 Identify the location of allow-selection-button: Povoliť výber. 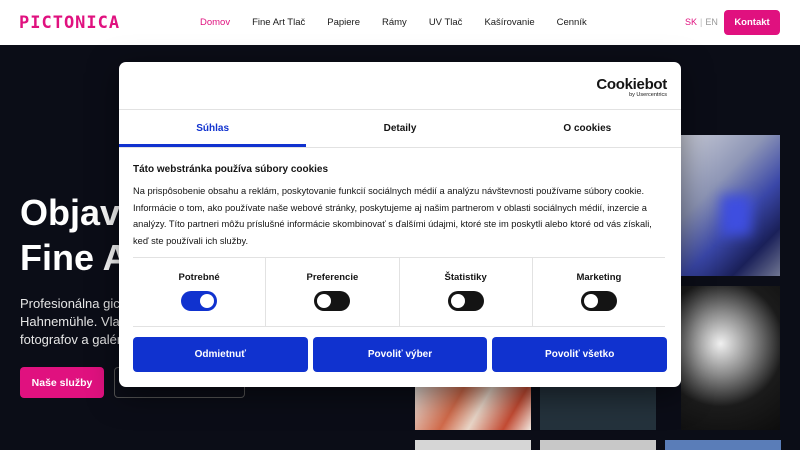
(400, 354).